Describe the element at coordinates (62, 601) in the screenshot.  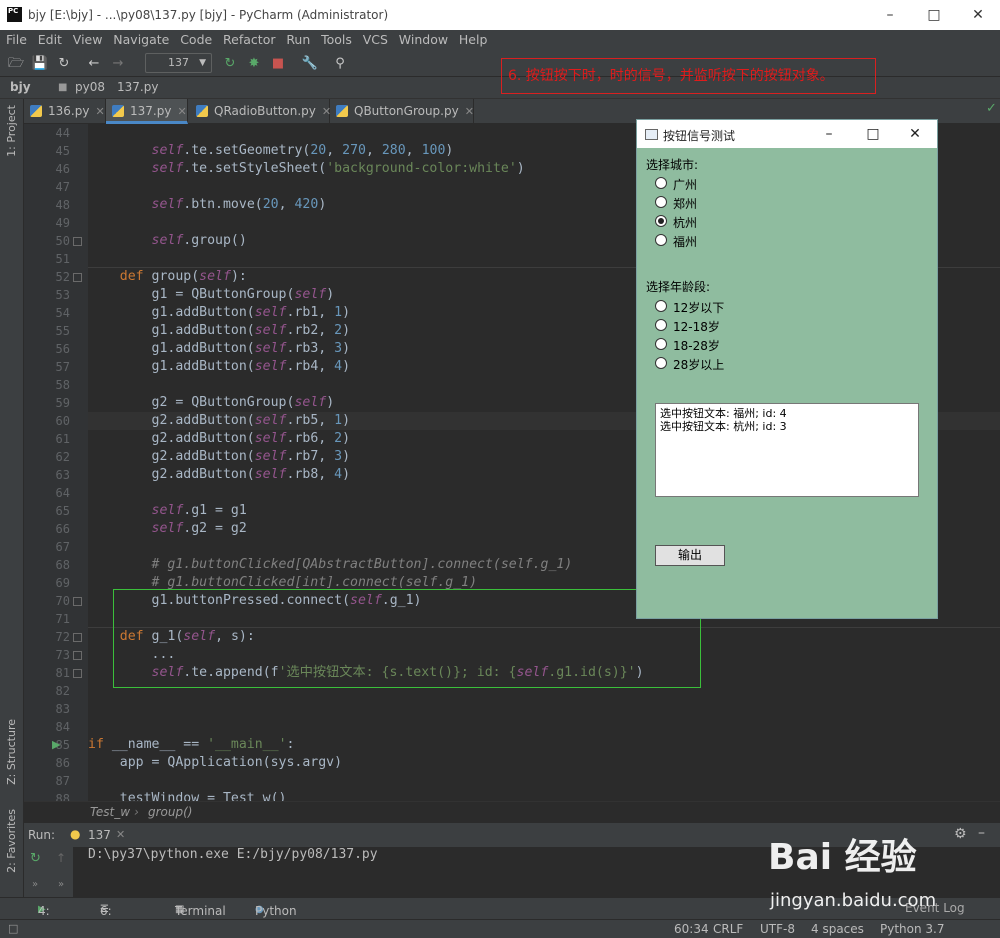
I see `line-number: 70` at that location.